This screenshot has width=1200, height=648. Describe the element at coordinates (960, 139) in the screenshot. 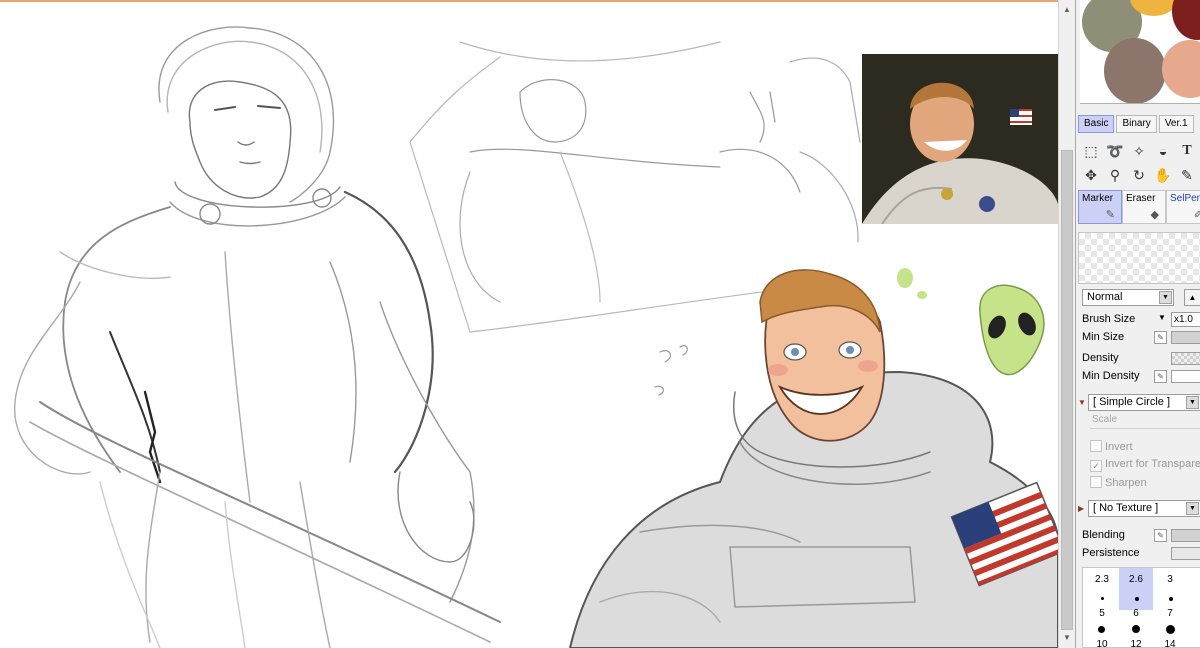

I see `reference-photo` at that location.